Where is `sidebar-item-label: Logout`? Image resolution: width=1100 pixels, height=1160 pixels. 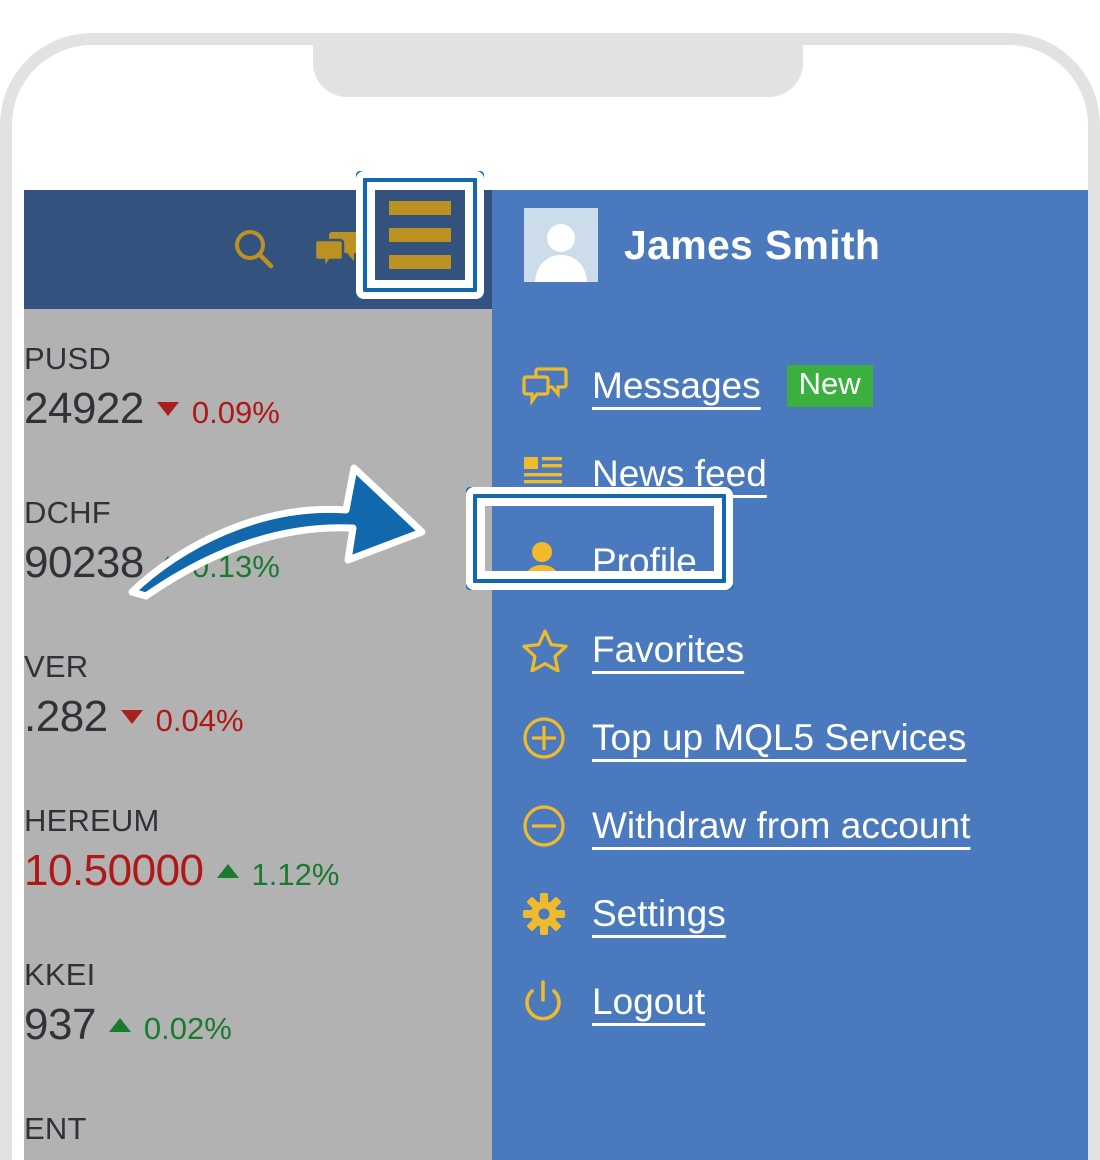
sidebar-item-label: Logout is located at coordinates (649, 1001).